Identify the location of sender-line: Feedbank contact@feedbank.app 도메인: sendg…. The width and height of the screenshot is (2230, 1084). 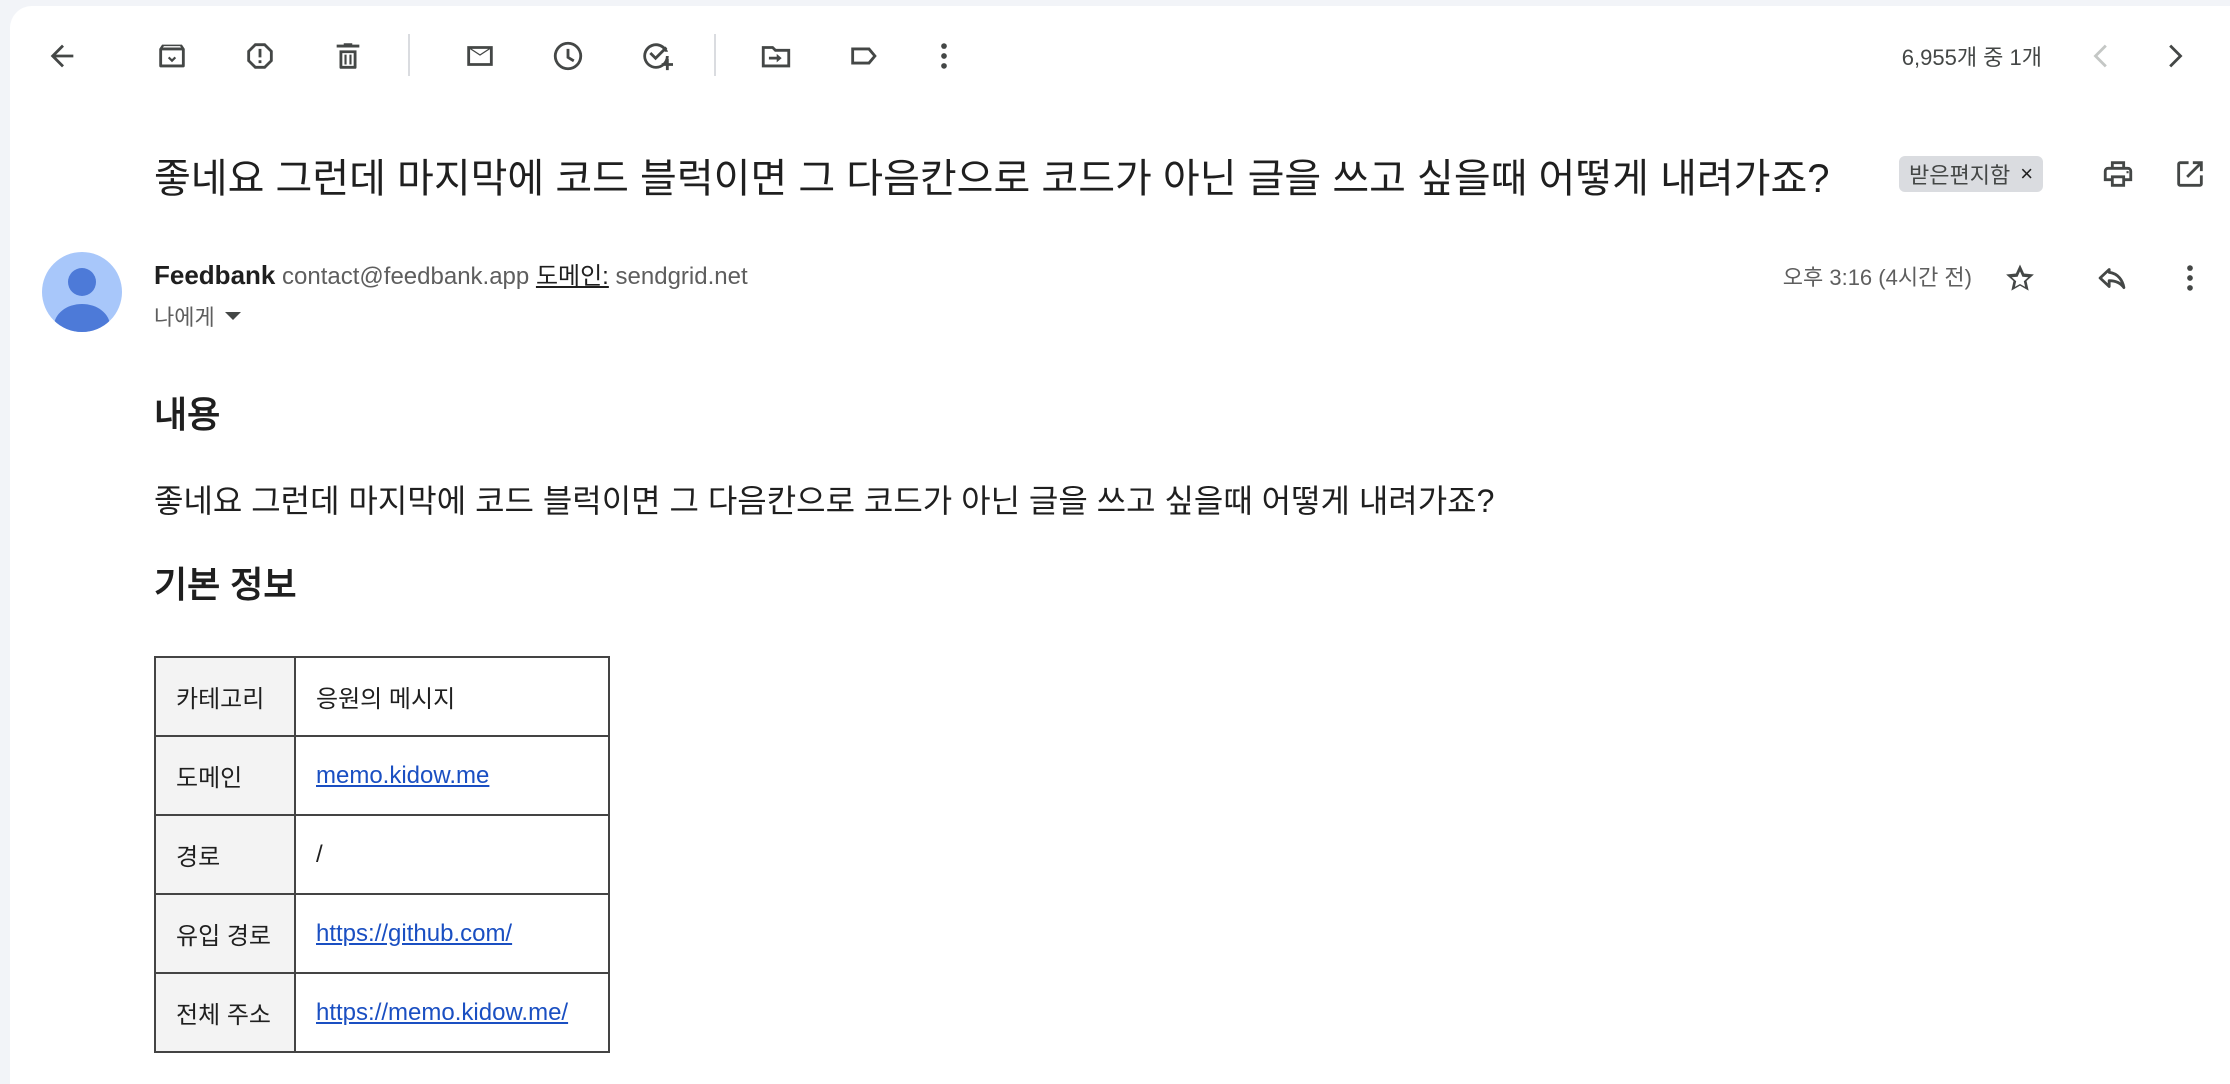
(451, 273).